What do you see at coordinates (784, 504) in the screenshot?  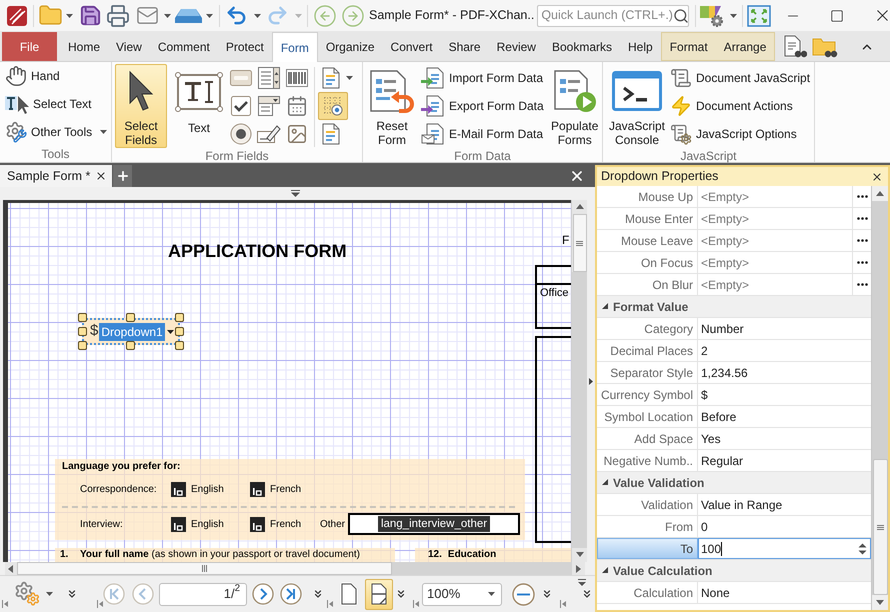 I see `property-value: Value in Range` at bounding box center [784, 504].